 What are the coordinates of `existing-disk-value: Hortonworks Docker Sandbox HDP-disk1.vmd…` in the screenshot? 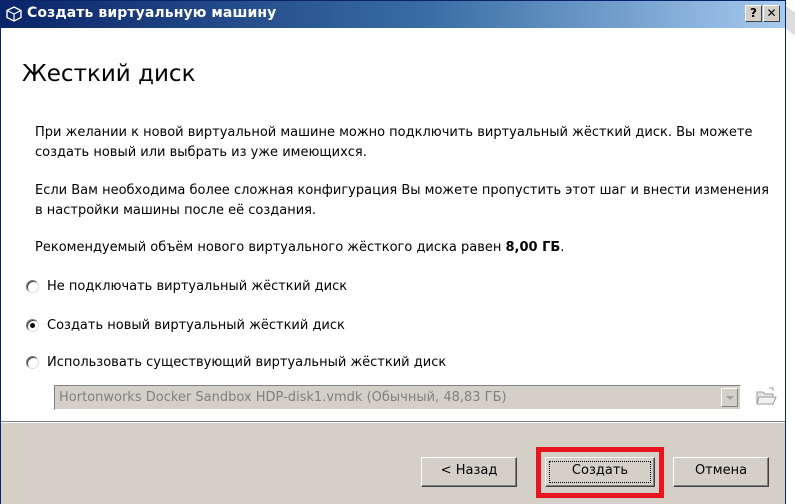 It's located at (283, 397).